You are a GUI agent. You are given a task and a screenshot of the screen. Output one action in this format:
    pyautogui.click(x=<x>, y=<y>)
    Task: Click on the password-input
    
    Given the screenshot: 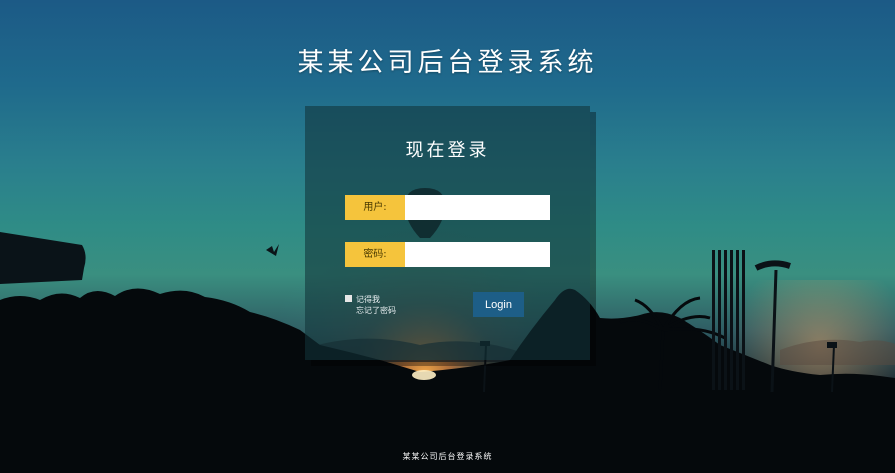 What is the action you would take?
    pyautogui.click(x=477, y=254)
    